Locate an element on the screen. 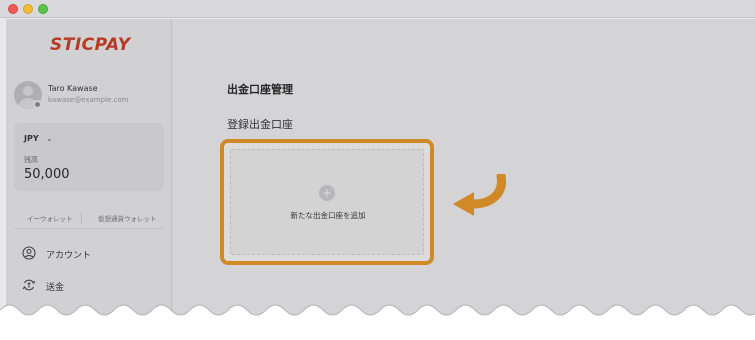  sticpay-logo: STICPAY is located at coordinates (90, 45).